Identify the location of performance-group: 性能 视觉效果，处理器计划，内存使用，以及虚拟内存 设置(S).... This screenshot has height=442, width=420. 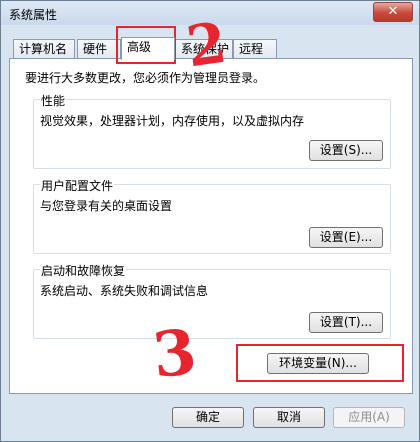
(212, 130).